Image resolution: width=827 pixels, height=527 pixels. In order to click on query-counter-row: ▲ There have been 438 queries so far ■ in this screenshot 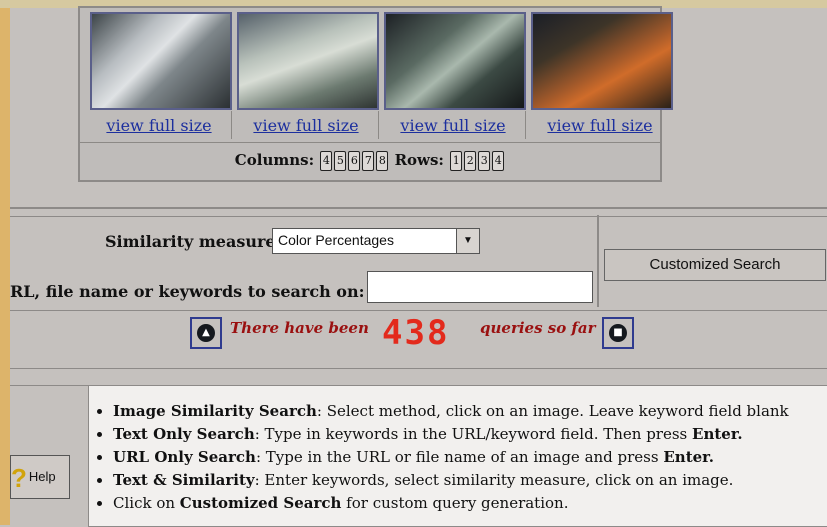, I will do `click(420, 333)`.